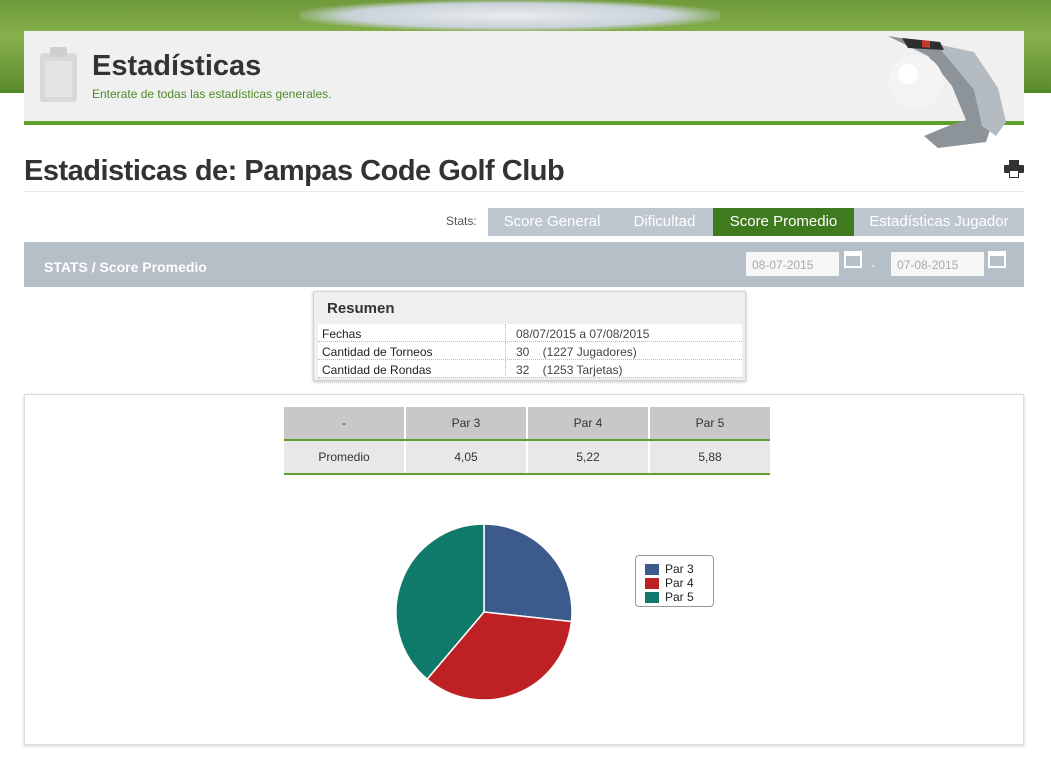 The height and width of the screenshot is (779, 1051). I want to click on table-cell: 5,22, so click(588, 457).